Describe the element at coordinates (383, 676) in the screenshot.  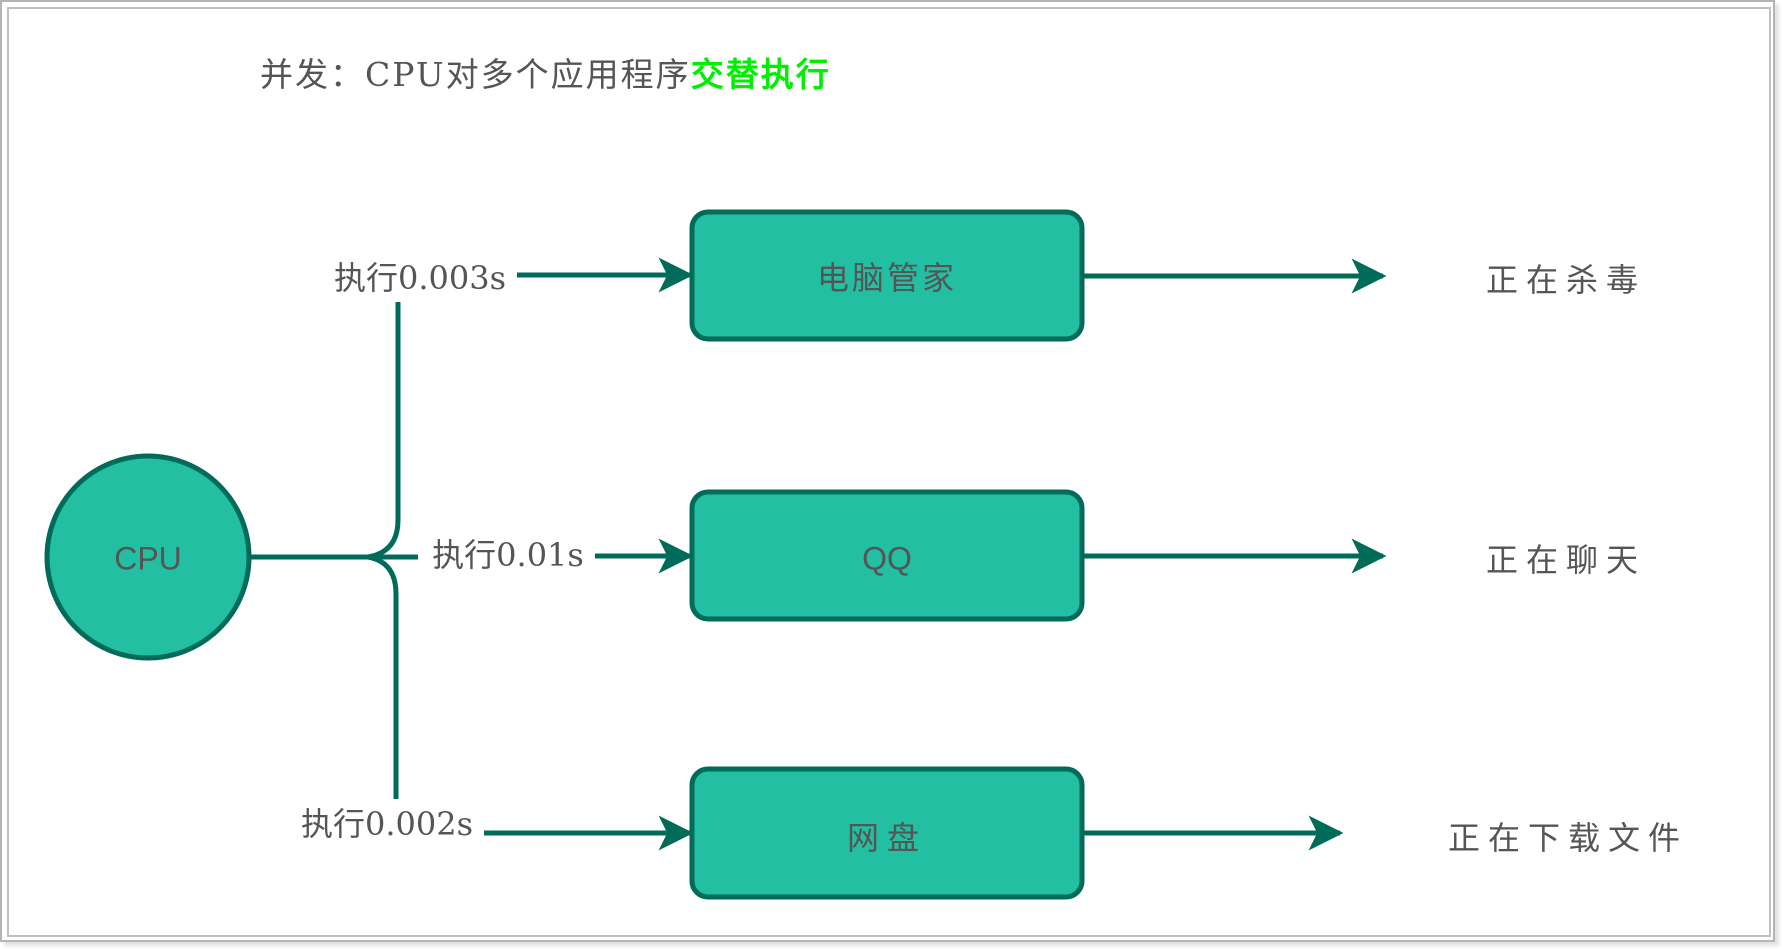
I see `bracket-bottom` at that location.